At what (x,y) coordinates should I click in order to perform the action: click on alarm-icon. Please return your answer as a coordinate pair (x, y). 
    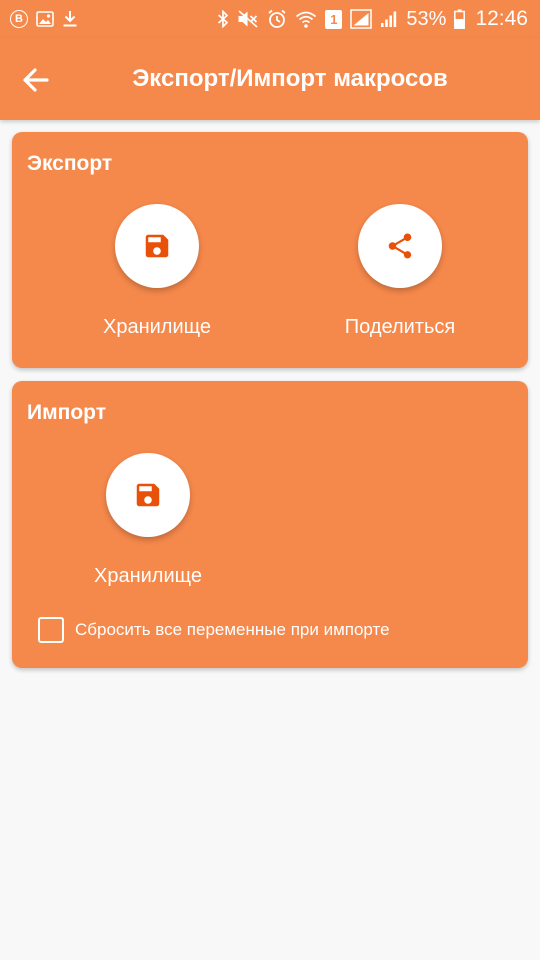
    Looking at the image, I should click on (277, 19).